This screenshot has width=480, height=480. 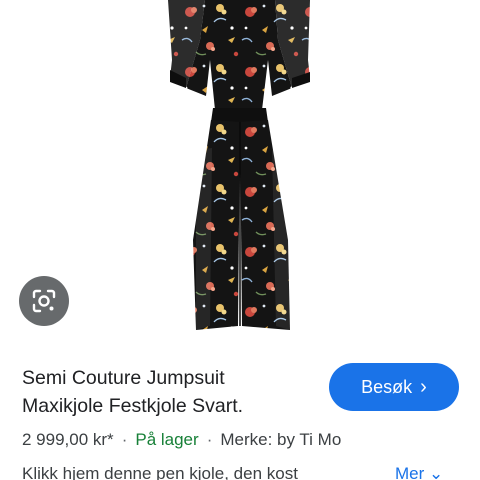 I want to click on brand: Merke: by Ti Mo, so click(x=281, y=439).